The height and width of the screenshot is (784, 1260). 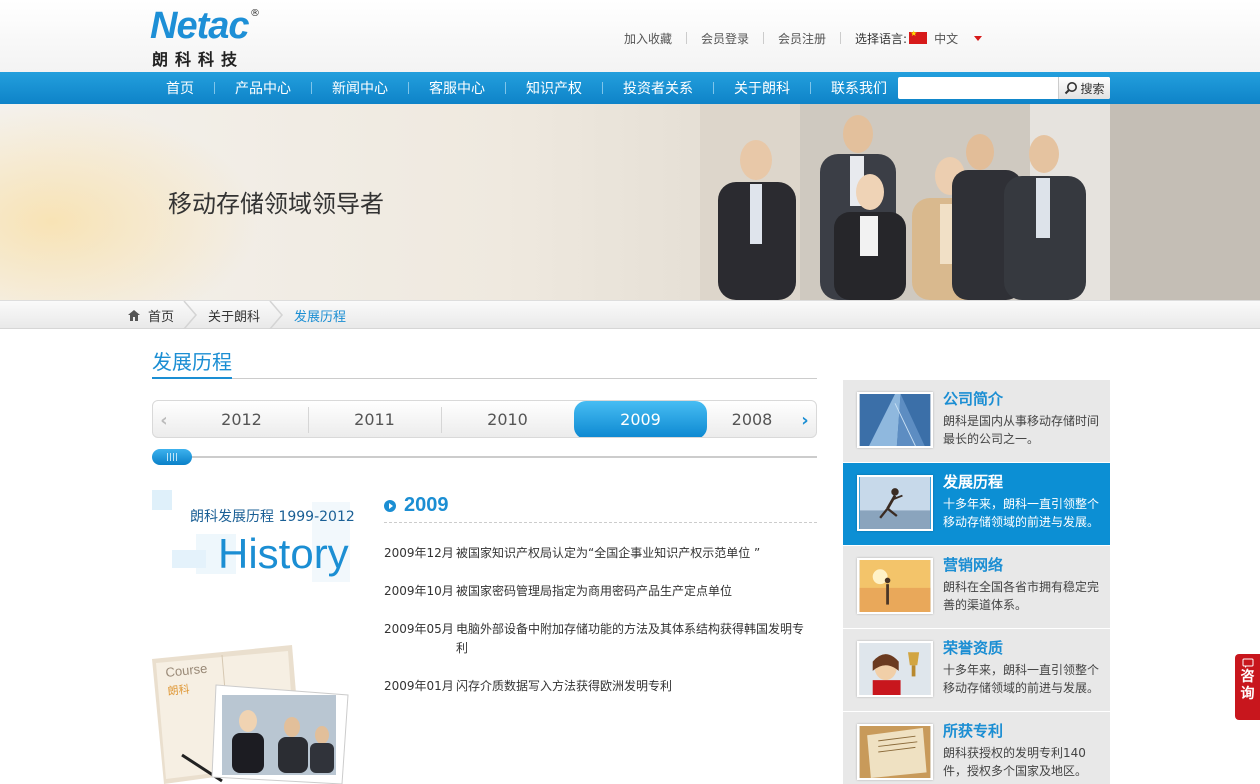 I want to click on book-cn-text: 朗科, so click(x=178, y=690).